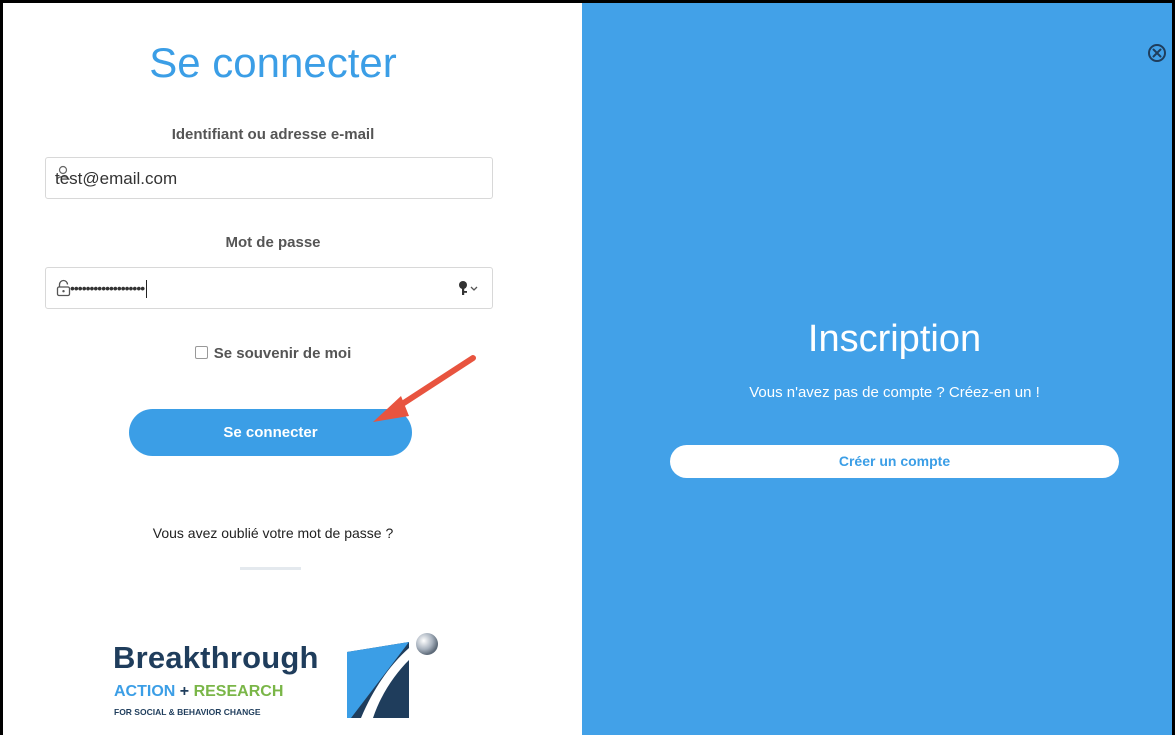  I want to click on username-label: Identifiant ou adresse e-mail, so click(273, 134).